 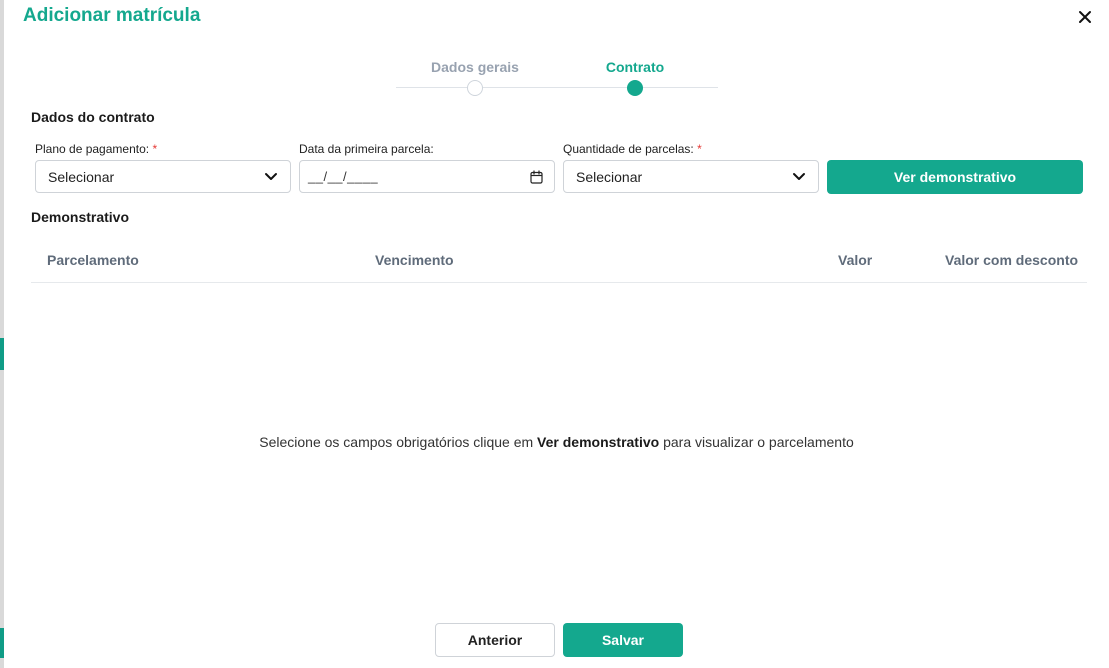 What do you see at coordinates (343, 176) in the screenshot?
I see `date-placeholder: __/__/____` at bounding box center [343, 176].